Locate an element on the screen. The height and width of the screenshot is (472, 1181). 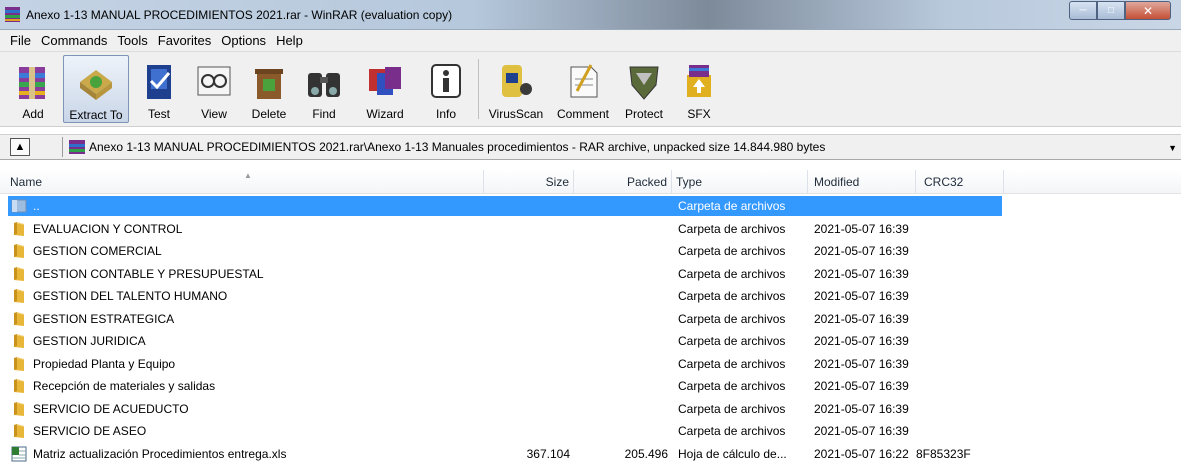
folder-icon is located at coordinates (19, 386).